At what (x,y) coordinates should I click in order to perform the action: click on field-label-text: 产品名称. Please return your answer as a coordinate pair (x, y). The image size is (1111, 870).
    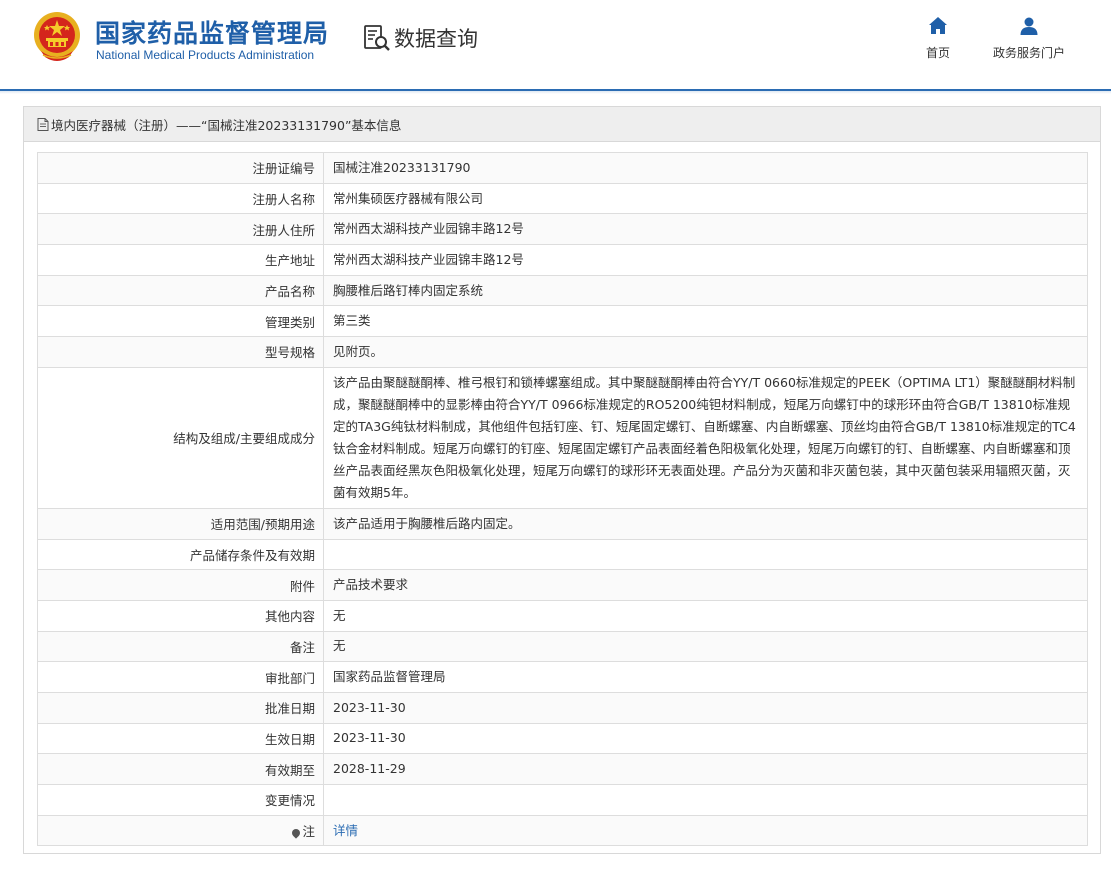
    Looking at the image, I should click on (289, 292).